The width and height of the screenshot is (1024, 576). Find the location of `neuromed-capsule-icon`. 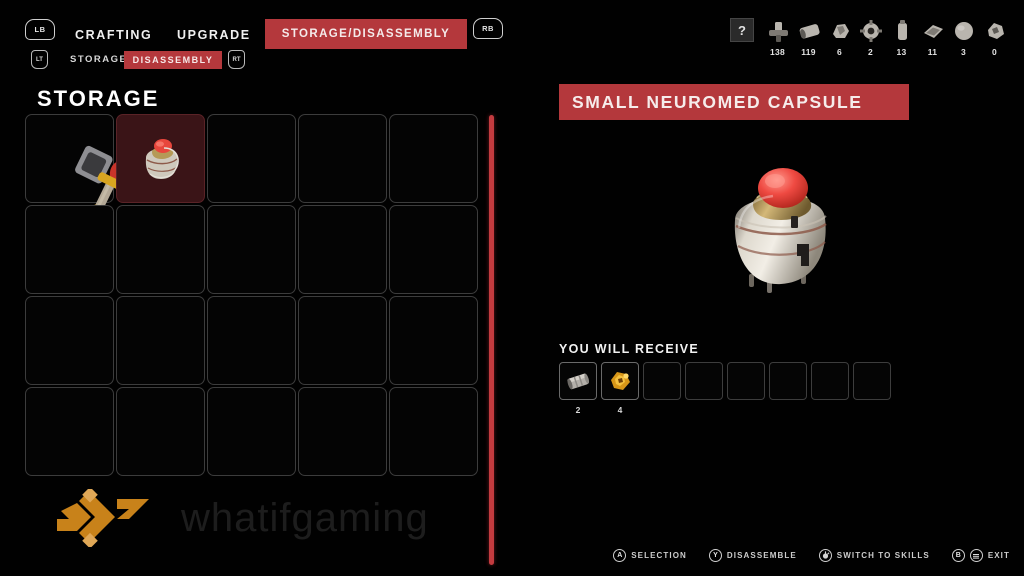

neuromed-capsule-icon is located at coordinates (162, 158).